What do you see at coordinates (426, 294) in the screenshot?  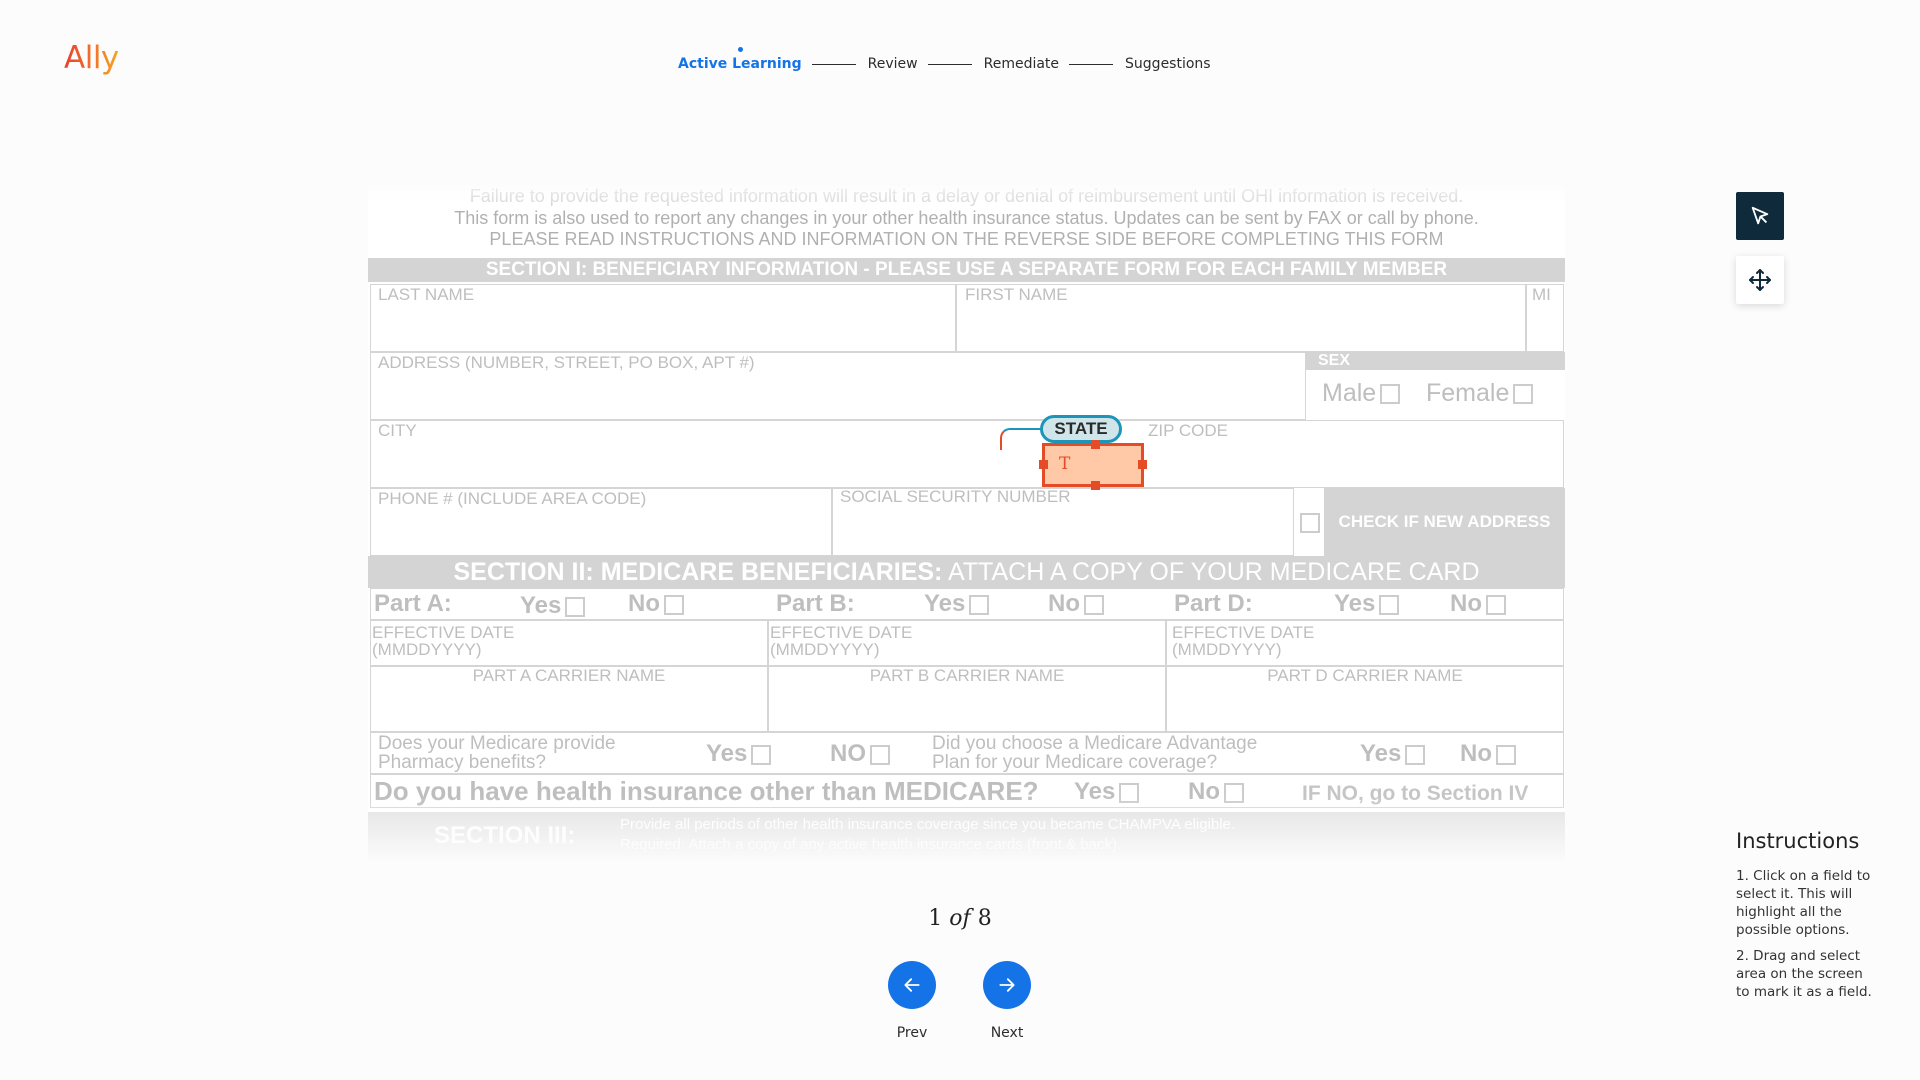 I see `last-name-label: LAST NAME` at bounding box center [426, 294].